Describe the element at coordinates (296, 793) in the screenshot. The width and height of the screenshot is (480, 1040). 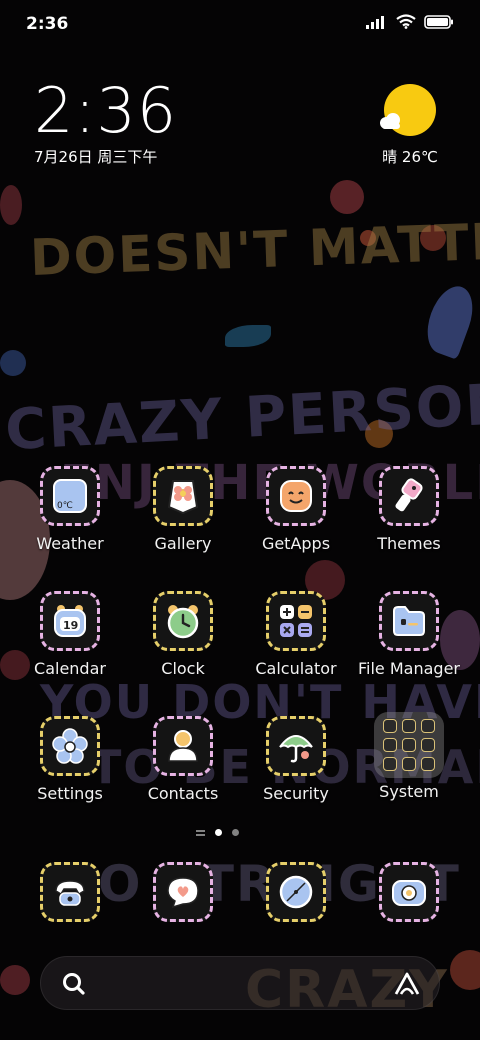
I see `app-label: Security` at that location.